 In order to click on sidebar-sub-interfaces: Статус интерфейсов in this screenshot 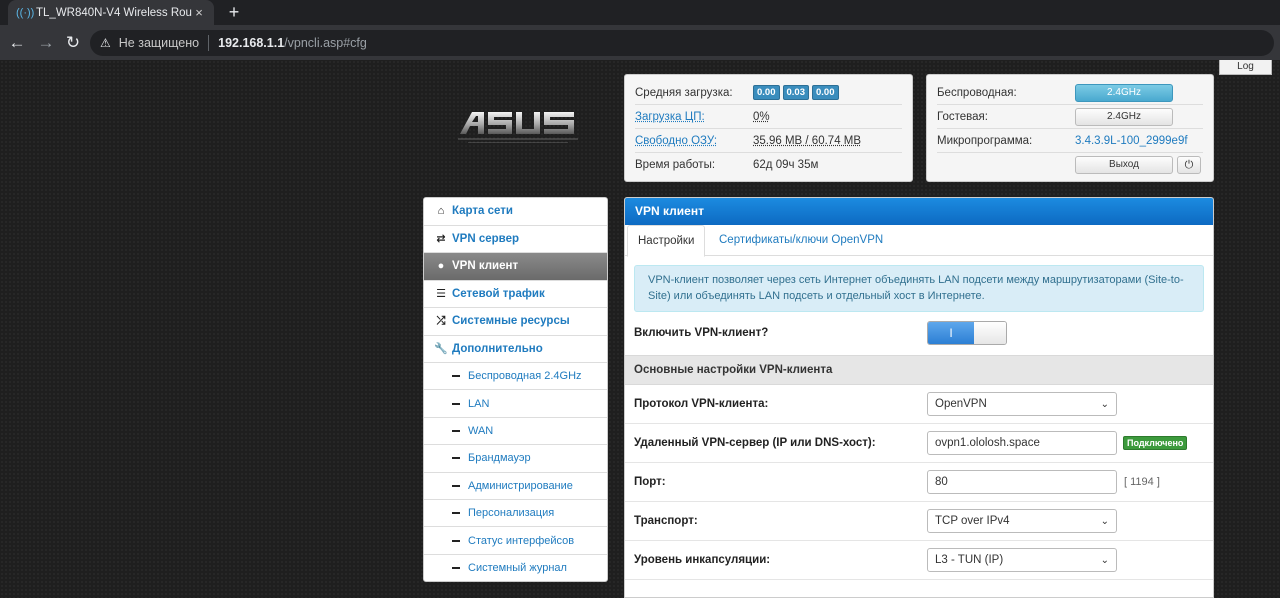, I will do `click(515, 541)`.